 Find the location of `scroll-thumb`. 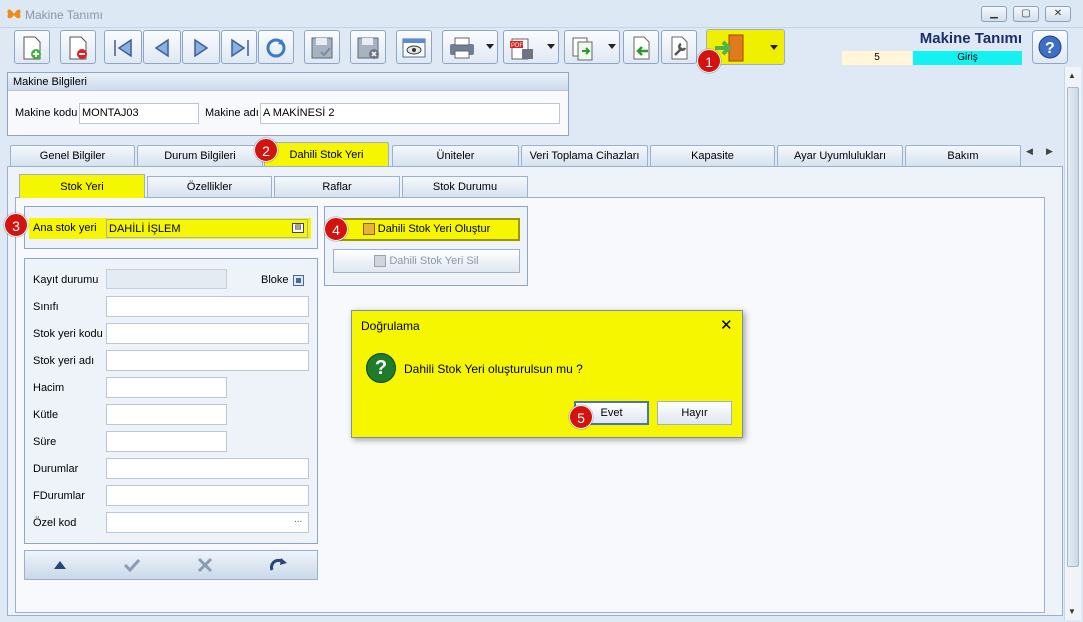

scroll-thumb is located at coordinates (1073, 327).